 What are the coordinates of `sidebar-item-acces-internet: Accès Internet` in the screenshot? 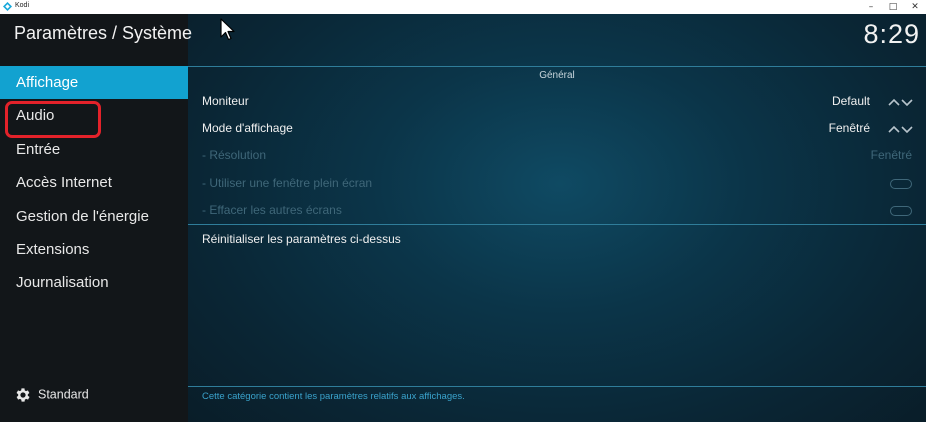 It's located at (94, 182).